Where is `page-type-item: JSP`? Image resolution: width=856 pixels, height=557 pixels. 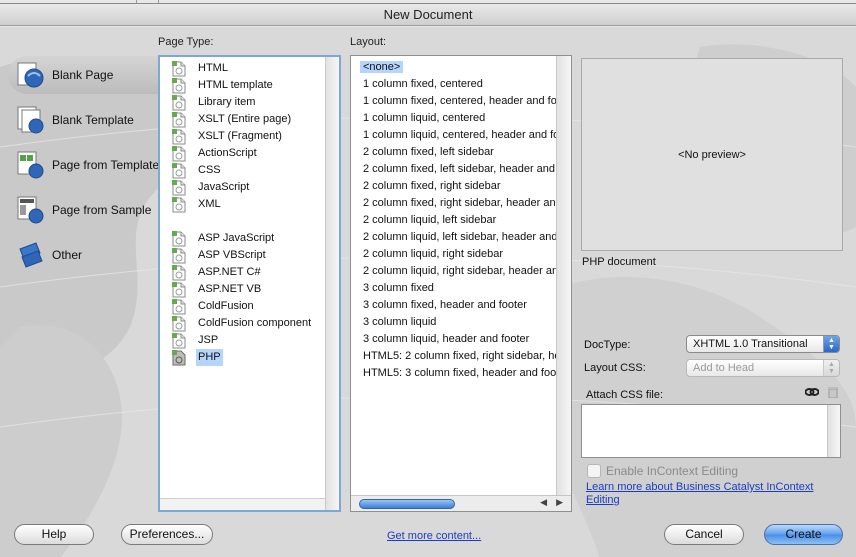
page-type-item: JSP is located at coordinates (190, 340).